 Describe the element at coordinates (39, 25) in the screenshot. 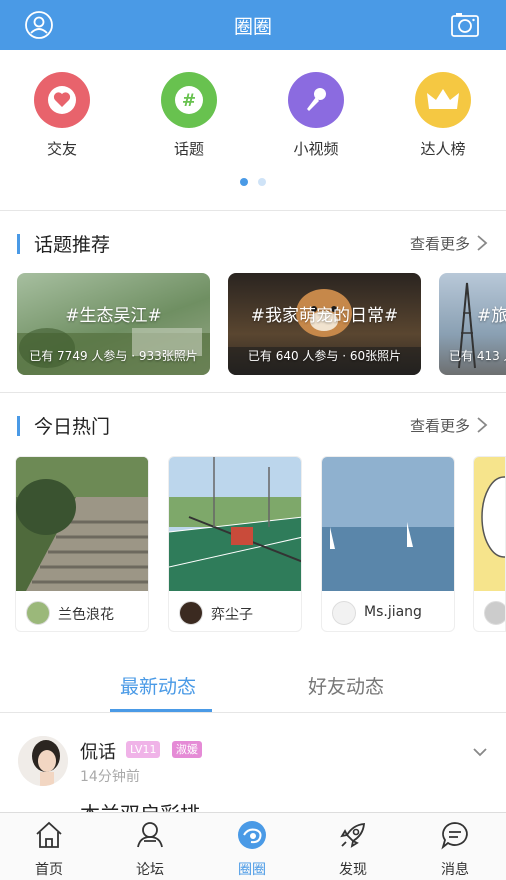

I see `user-icon` at that location.